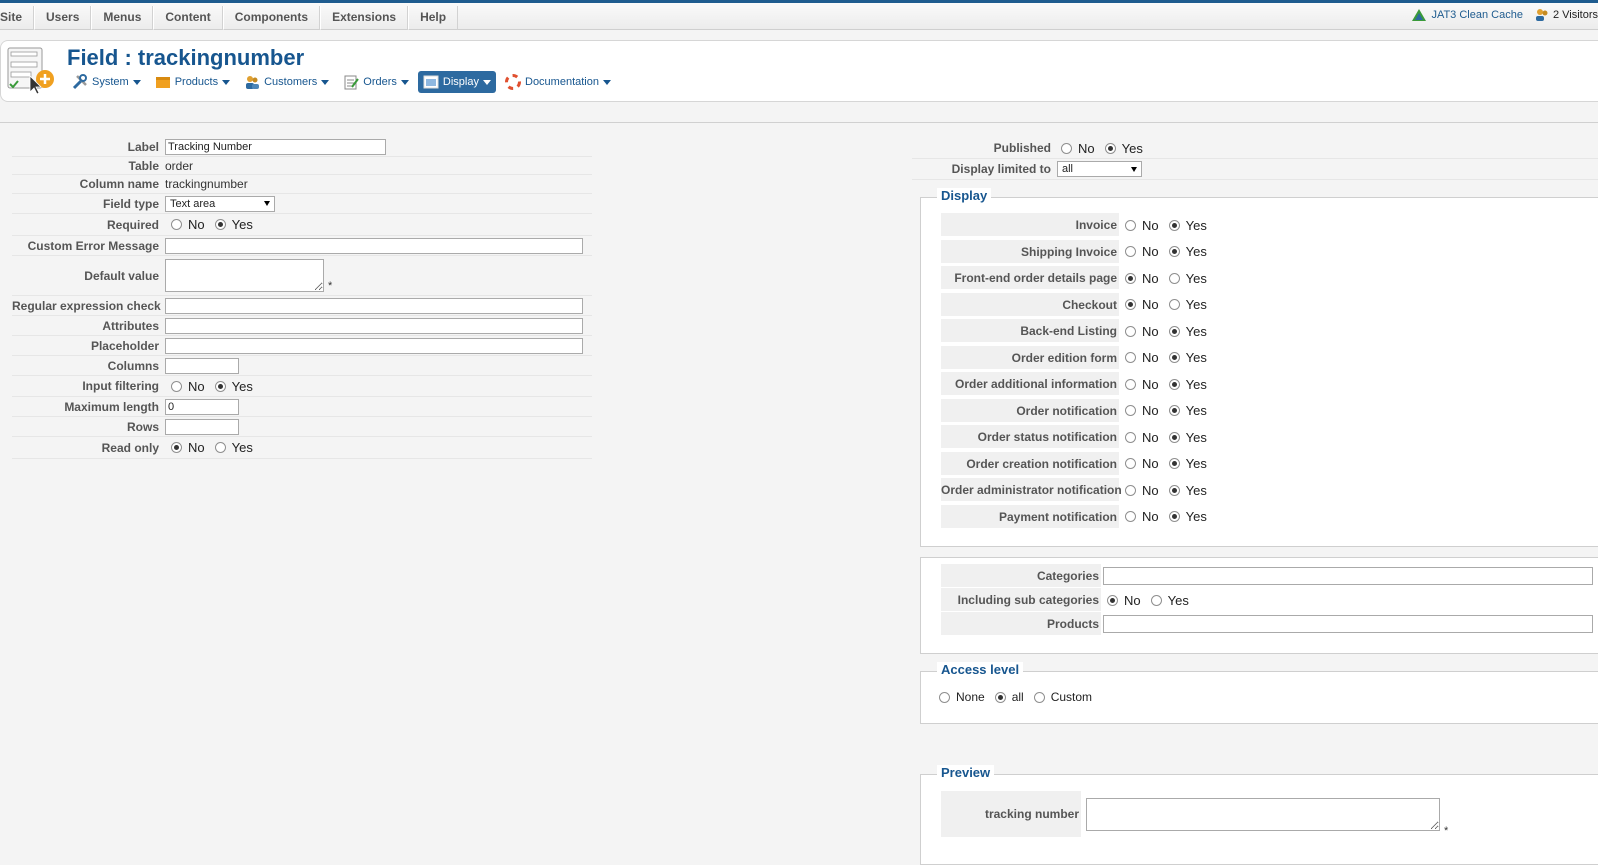 Image resolution: width=1598 pixels, height=865 pixels. Describe the element at coordinates (433, 18) in the screenshot. I see `menu-help: Help` at that location.